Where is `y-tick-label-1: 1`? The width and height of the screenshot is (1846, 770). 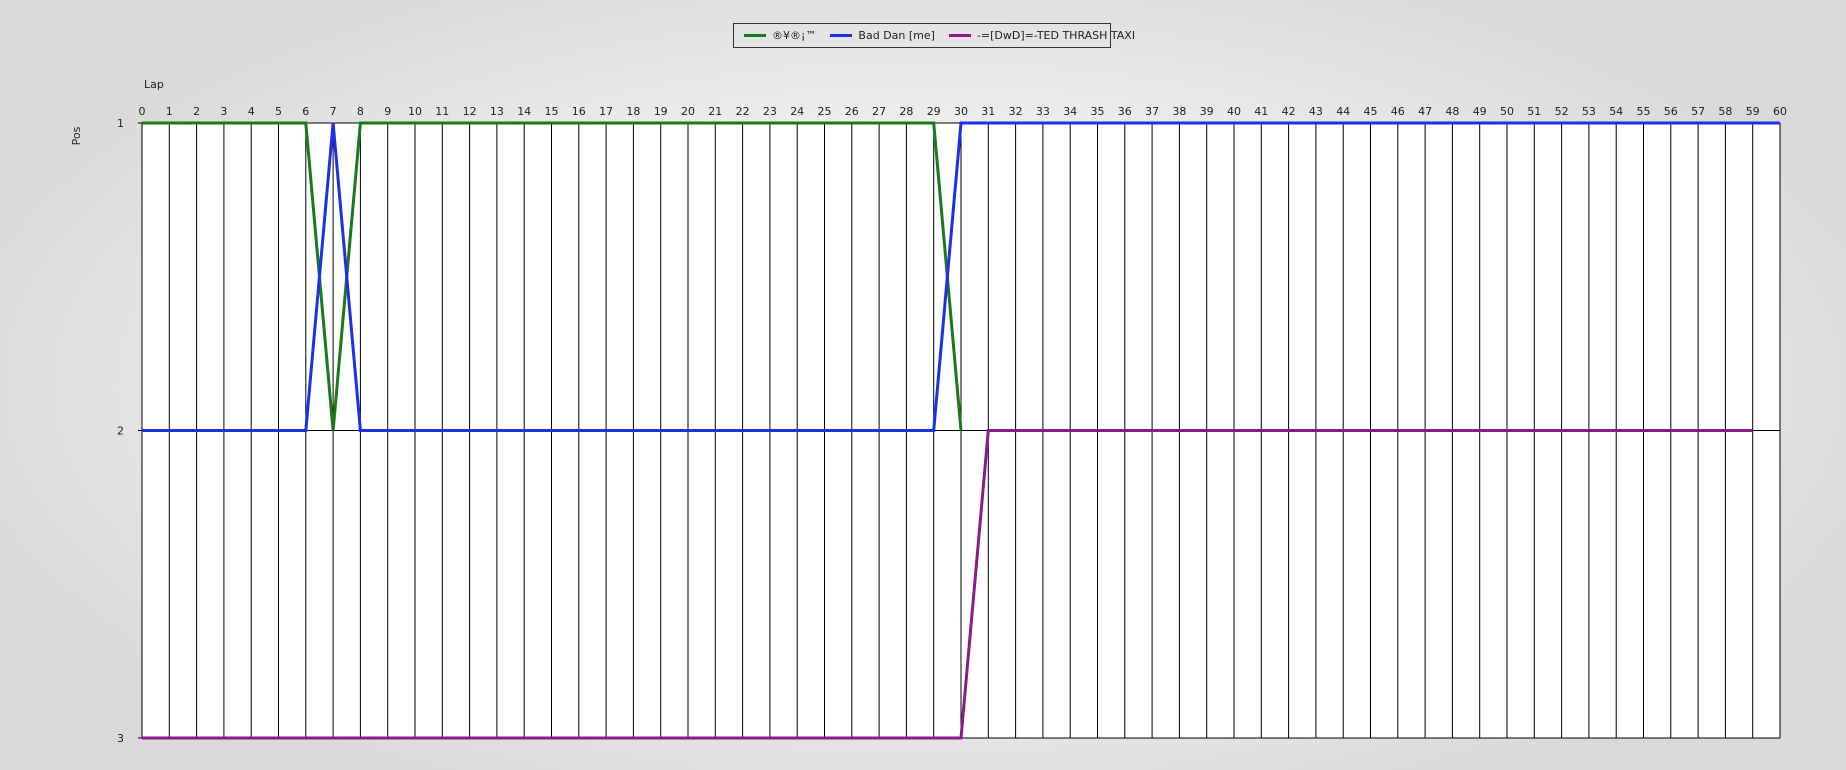
y-tick-label-1: 1 is located at coordinates (120, 123).